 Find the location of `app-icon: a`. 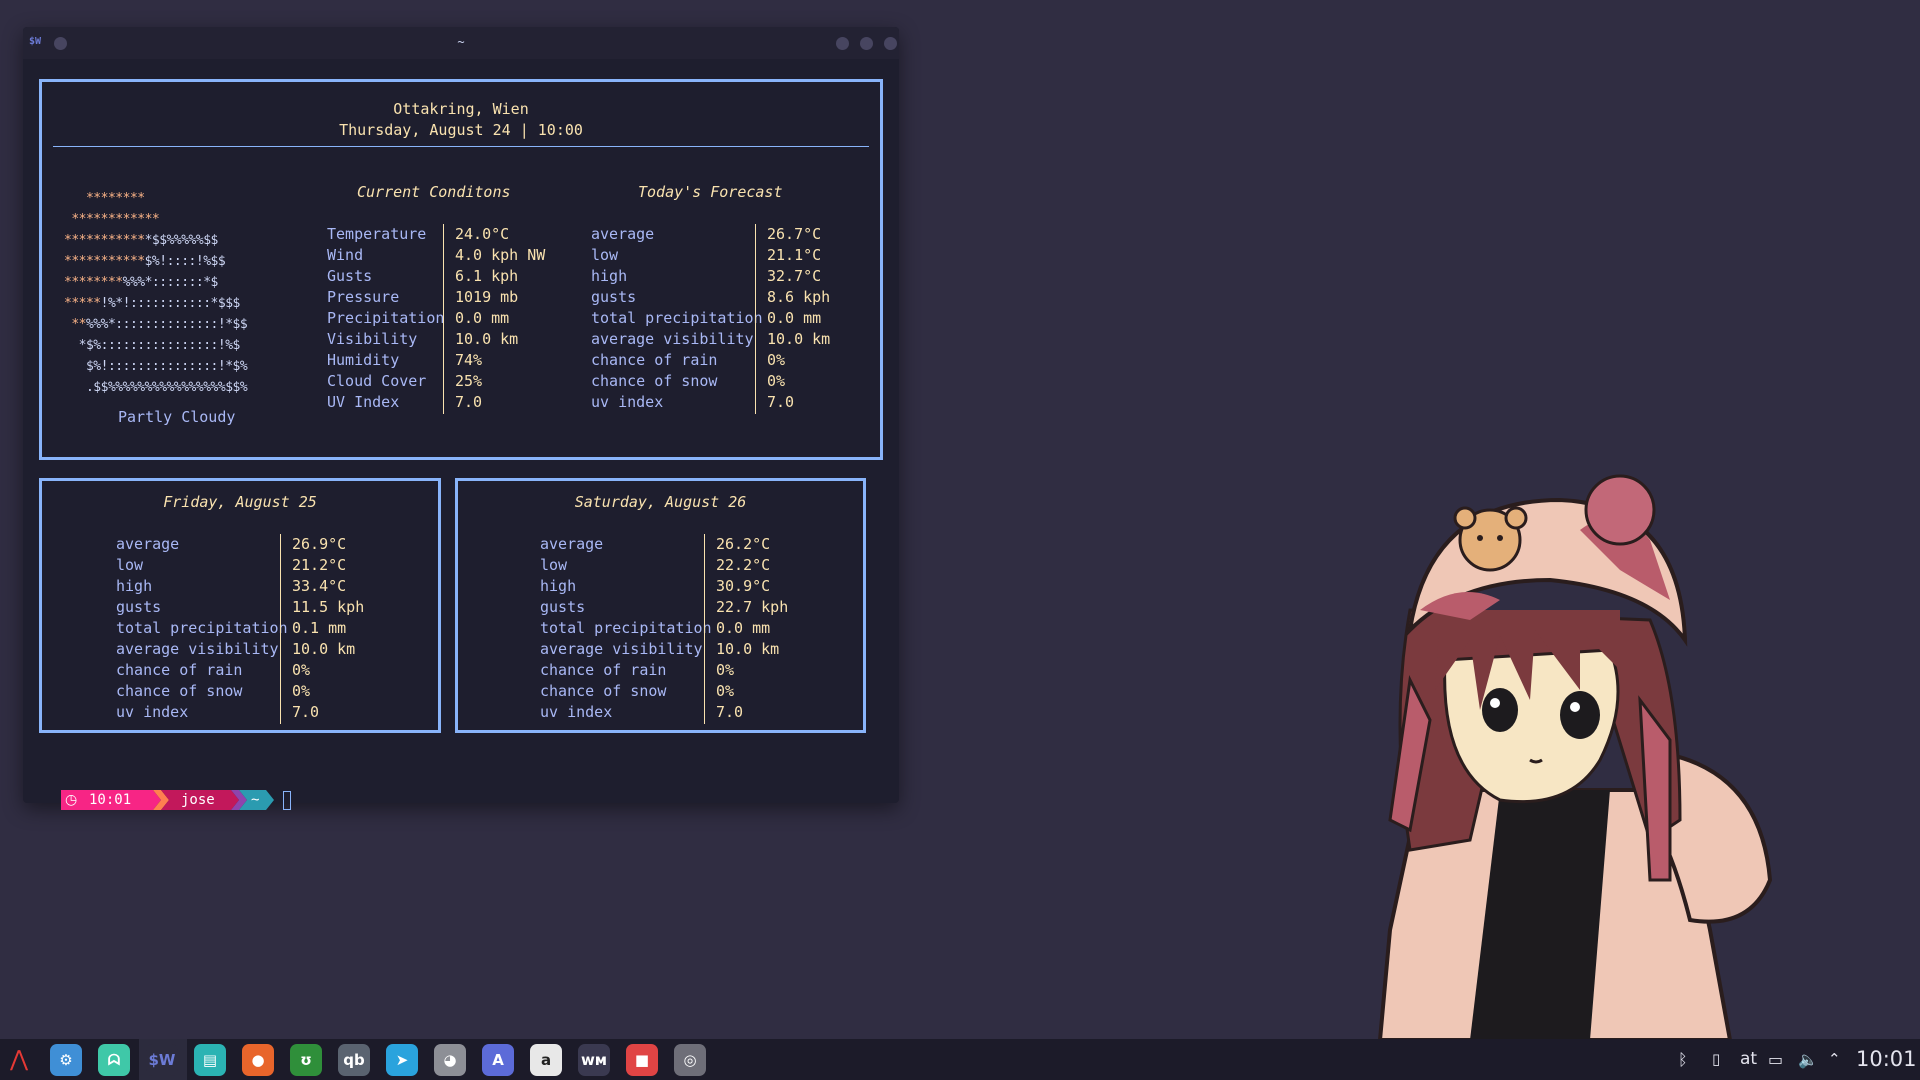

app-icon: a is located at coordinates (546, 1060).